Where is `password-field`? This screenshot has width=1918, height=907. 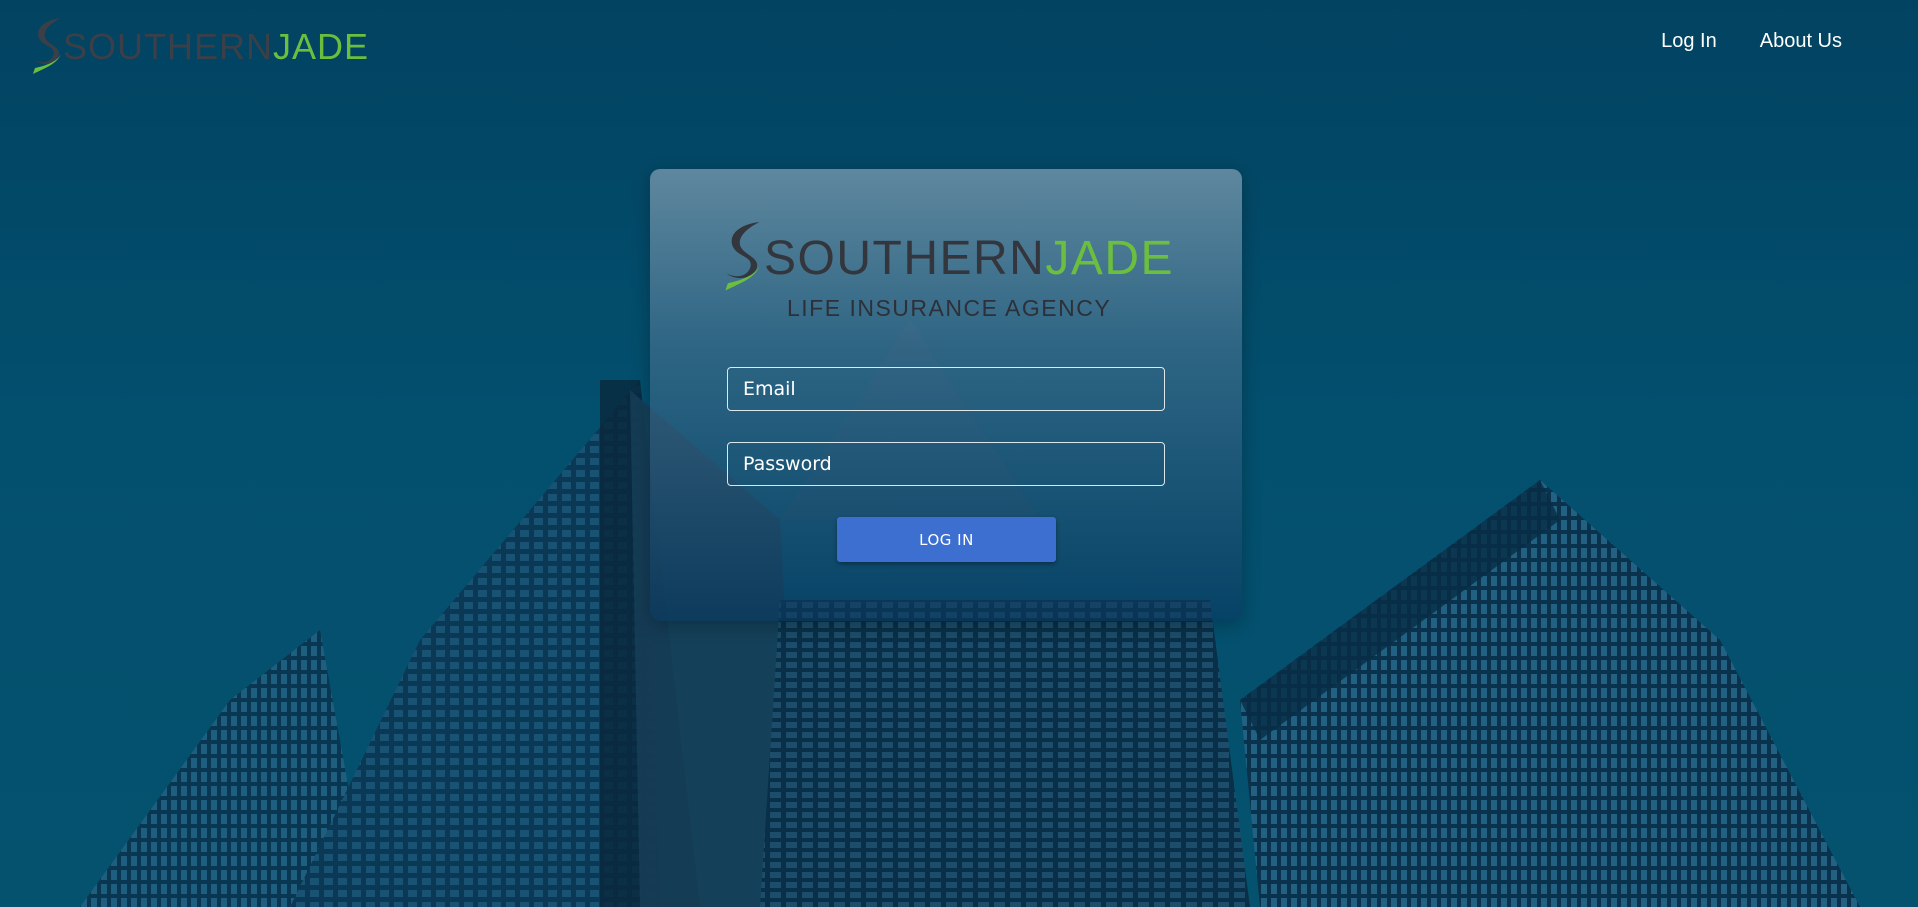 password-field is located at coordinates (946, 464).